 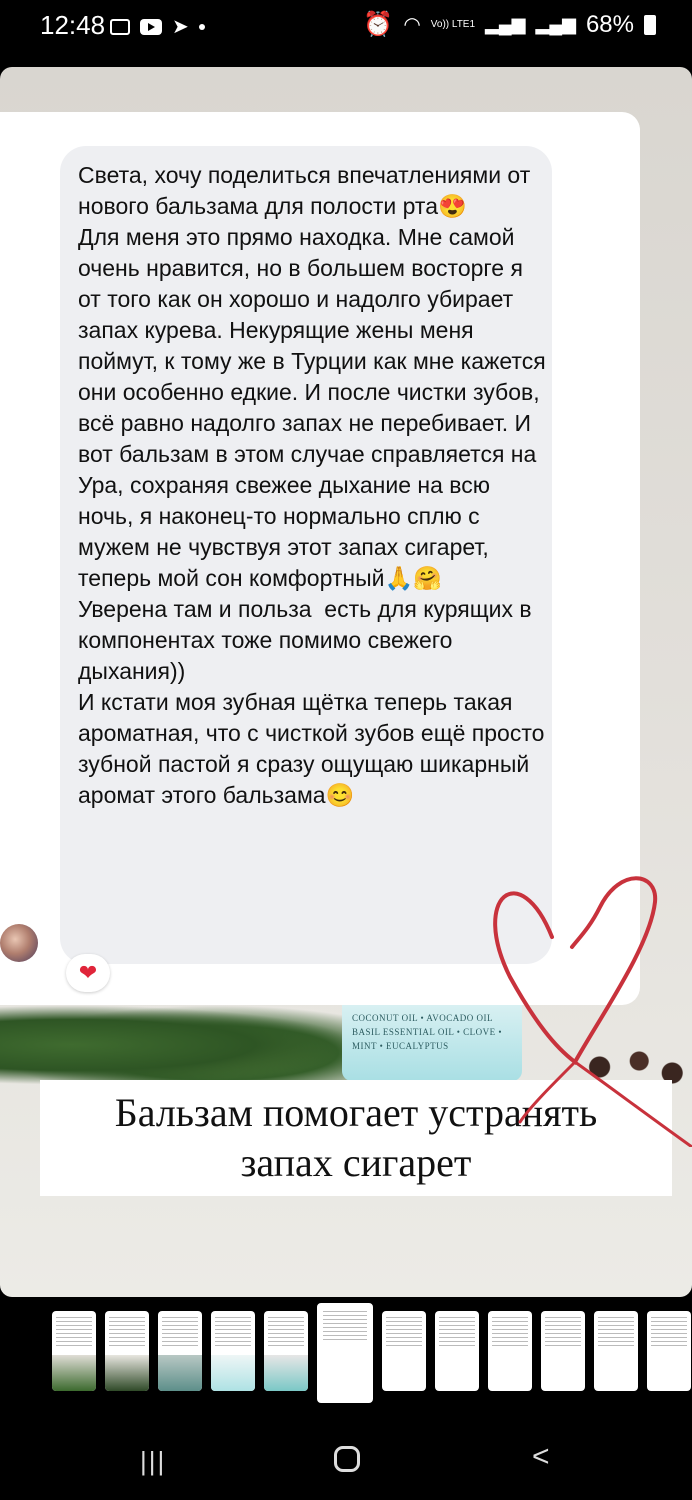 What do you see at coordinates (592, 1011) in the screenshot?
I see `heart-doodle-icon` at bounding box center [592, 1011].